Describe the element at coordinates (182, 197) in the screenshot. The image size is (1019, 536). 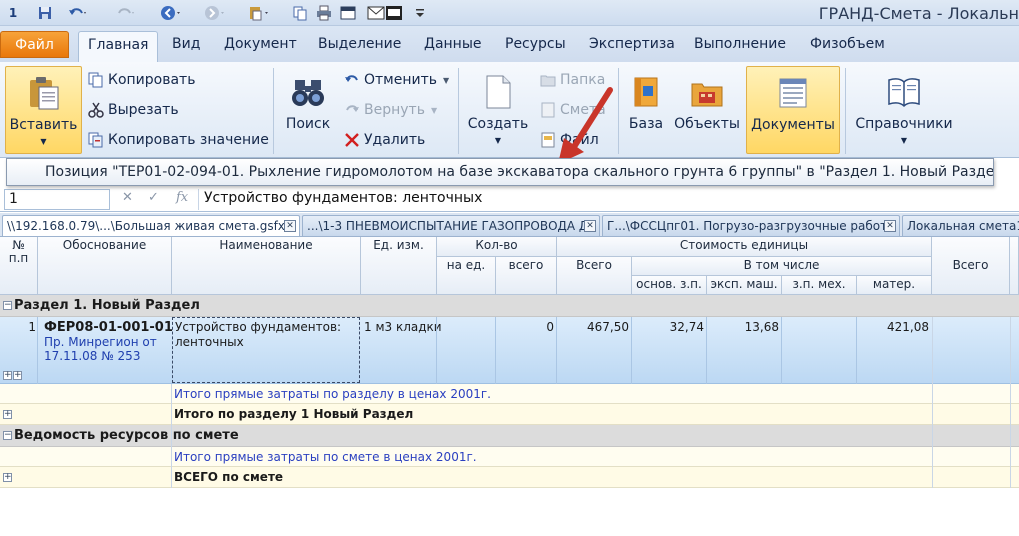
I see `function-icon: fx` at that location.